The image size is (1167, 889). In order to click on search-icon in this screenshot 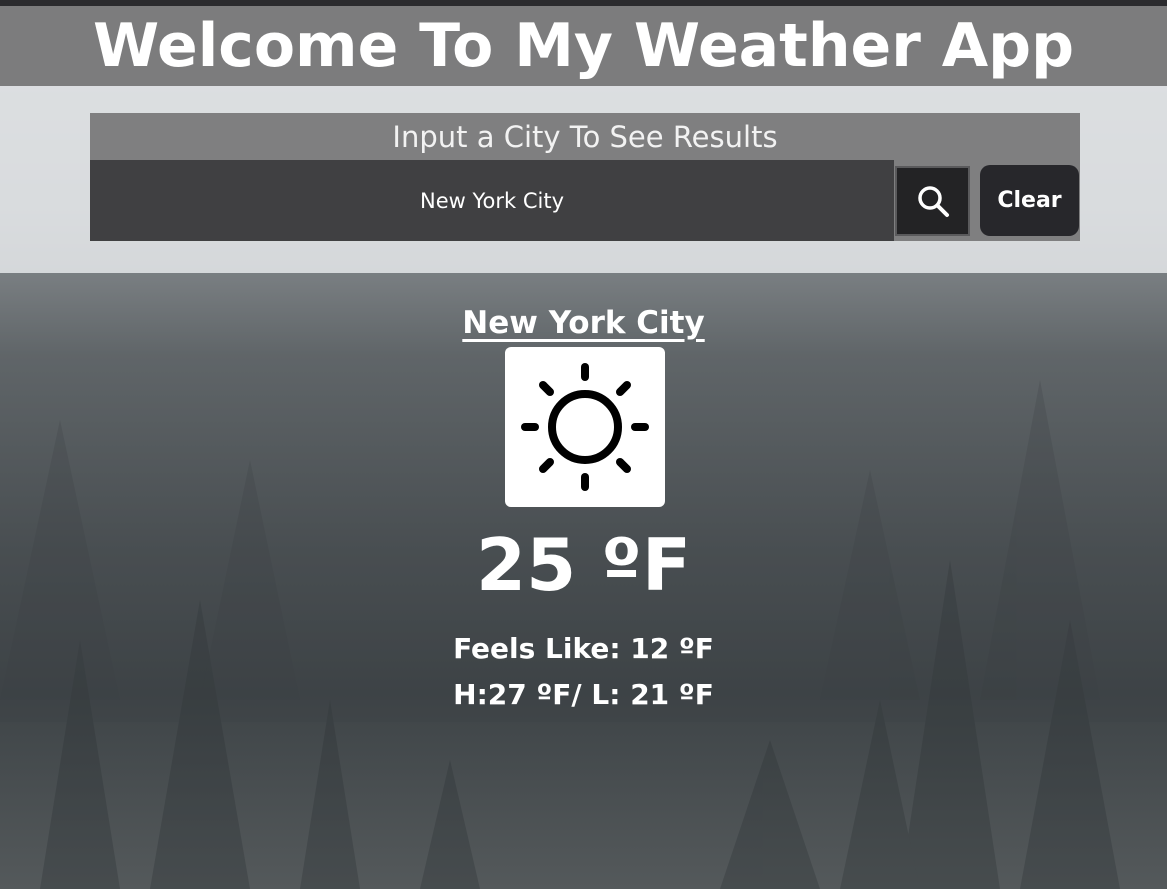, I will do `click(933, 201)`.